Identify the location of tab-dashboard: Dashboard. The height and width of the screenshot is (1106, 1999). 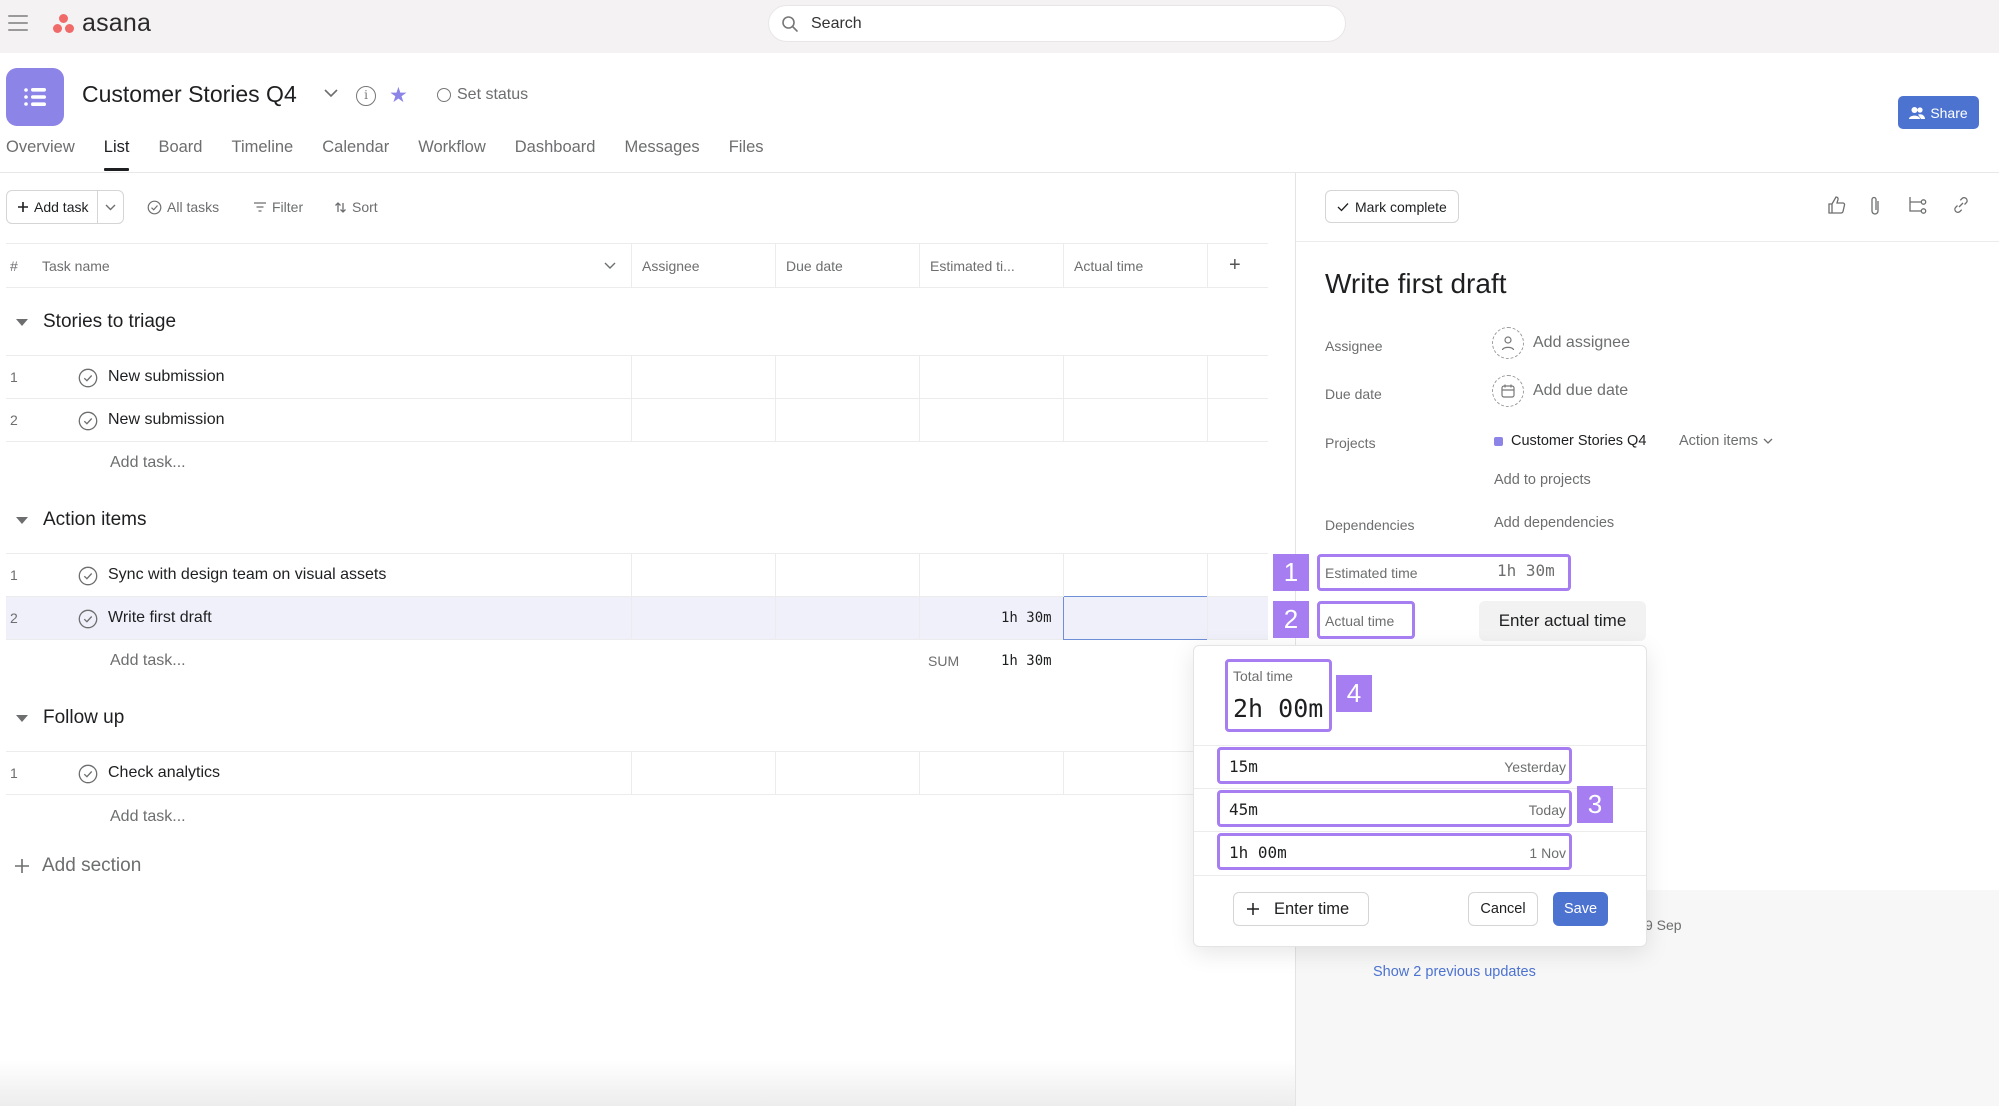
(555, 154).